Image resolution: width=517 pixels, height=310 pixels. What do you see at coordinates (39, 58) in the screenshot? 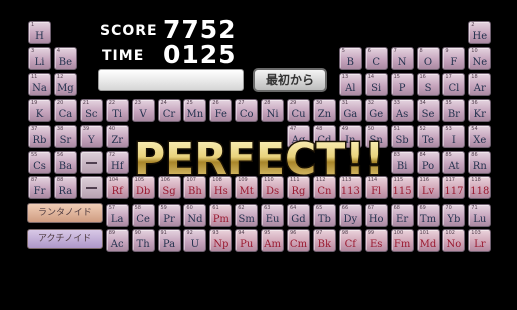
I see `element-tile-li: 3 Li` at bounding box center [39, 58].